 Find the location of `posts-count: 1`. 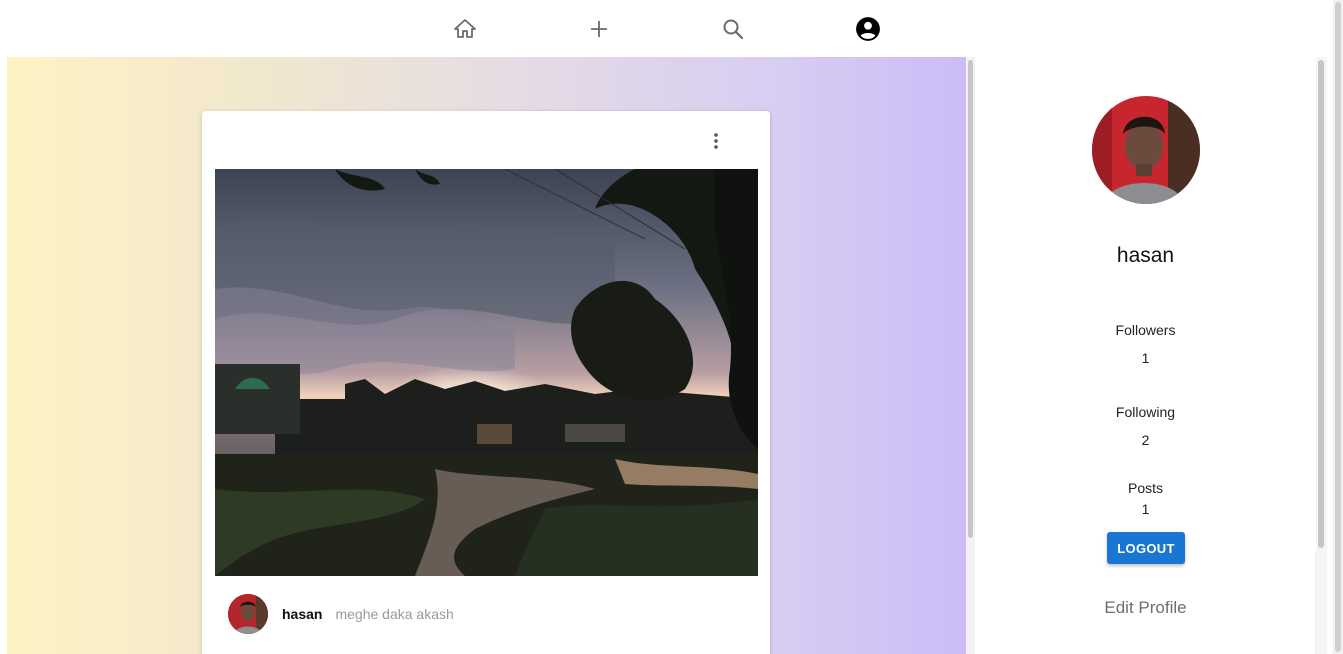

posts-count: 1 is located at coordinates (1145, 509).